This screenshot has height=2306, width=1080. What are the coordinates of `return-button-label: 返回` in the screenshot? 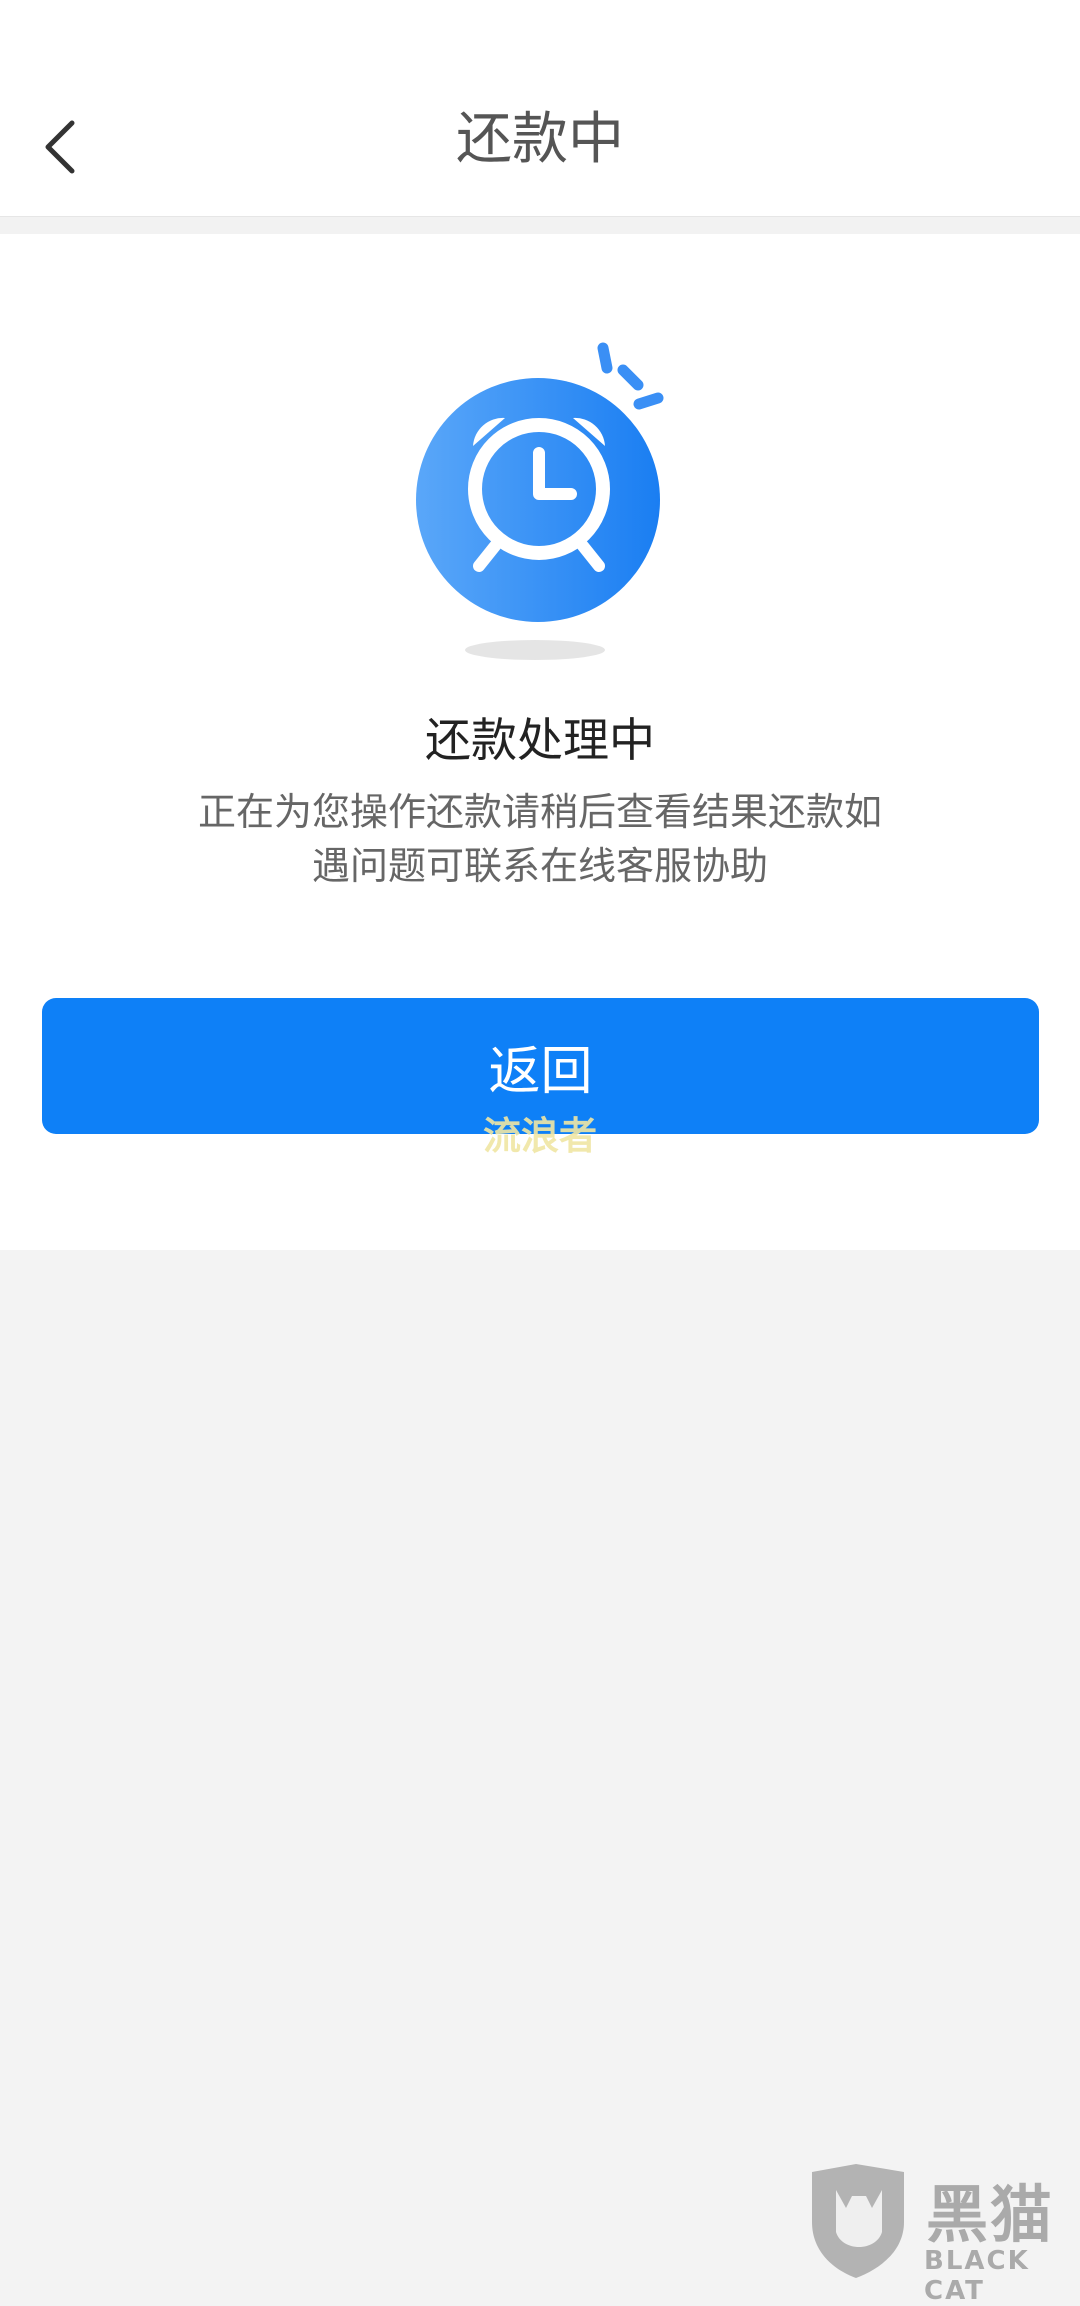 It's located at (540, 1071).